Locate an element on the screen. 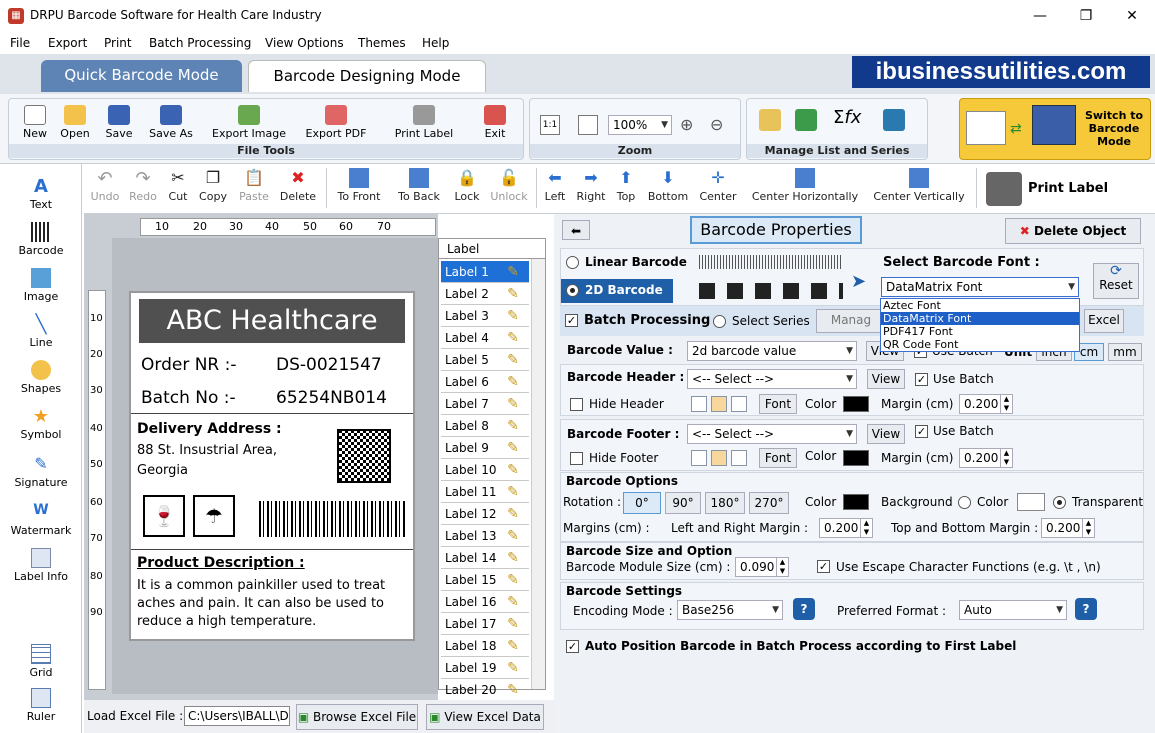  footer-font-button: Font is located at coordinates (778, 458).